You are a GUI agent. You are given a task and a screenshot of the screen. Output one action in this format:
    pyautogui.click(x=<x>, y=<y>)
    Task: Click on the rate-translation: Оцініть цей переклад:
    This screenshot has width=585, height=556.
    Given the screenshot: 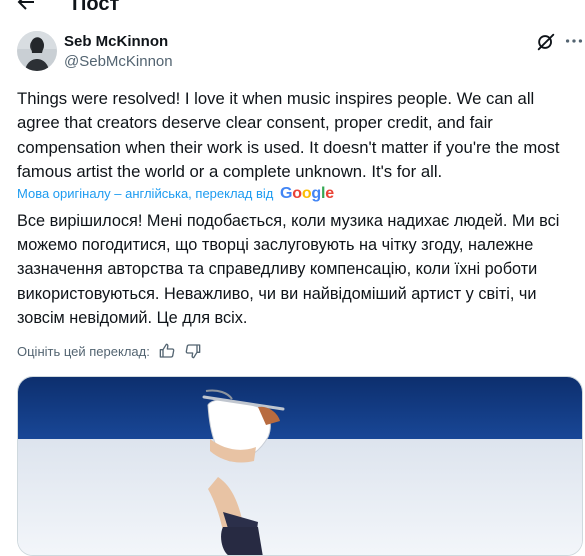 What is the action you would take?
    pyautogui.click(x=109, y=352)
    